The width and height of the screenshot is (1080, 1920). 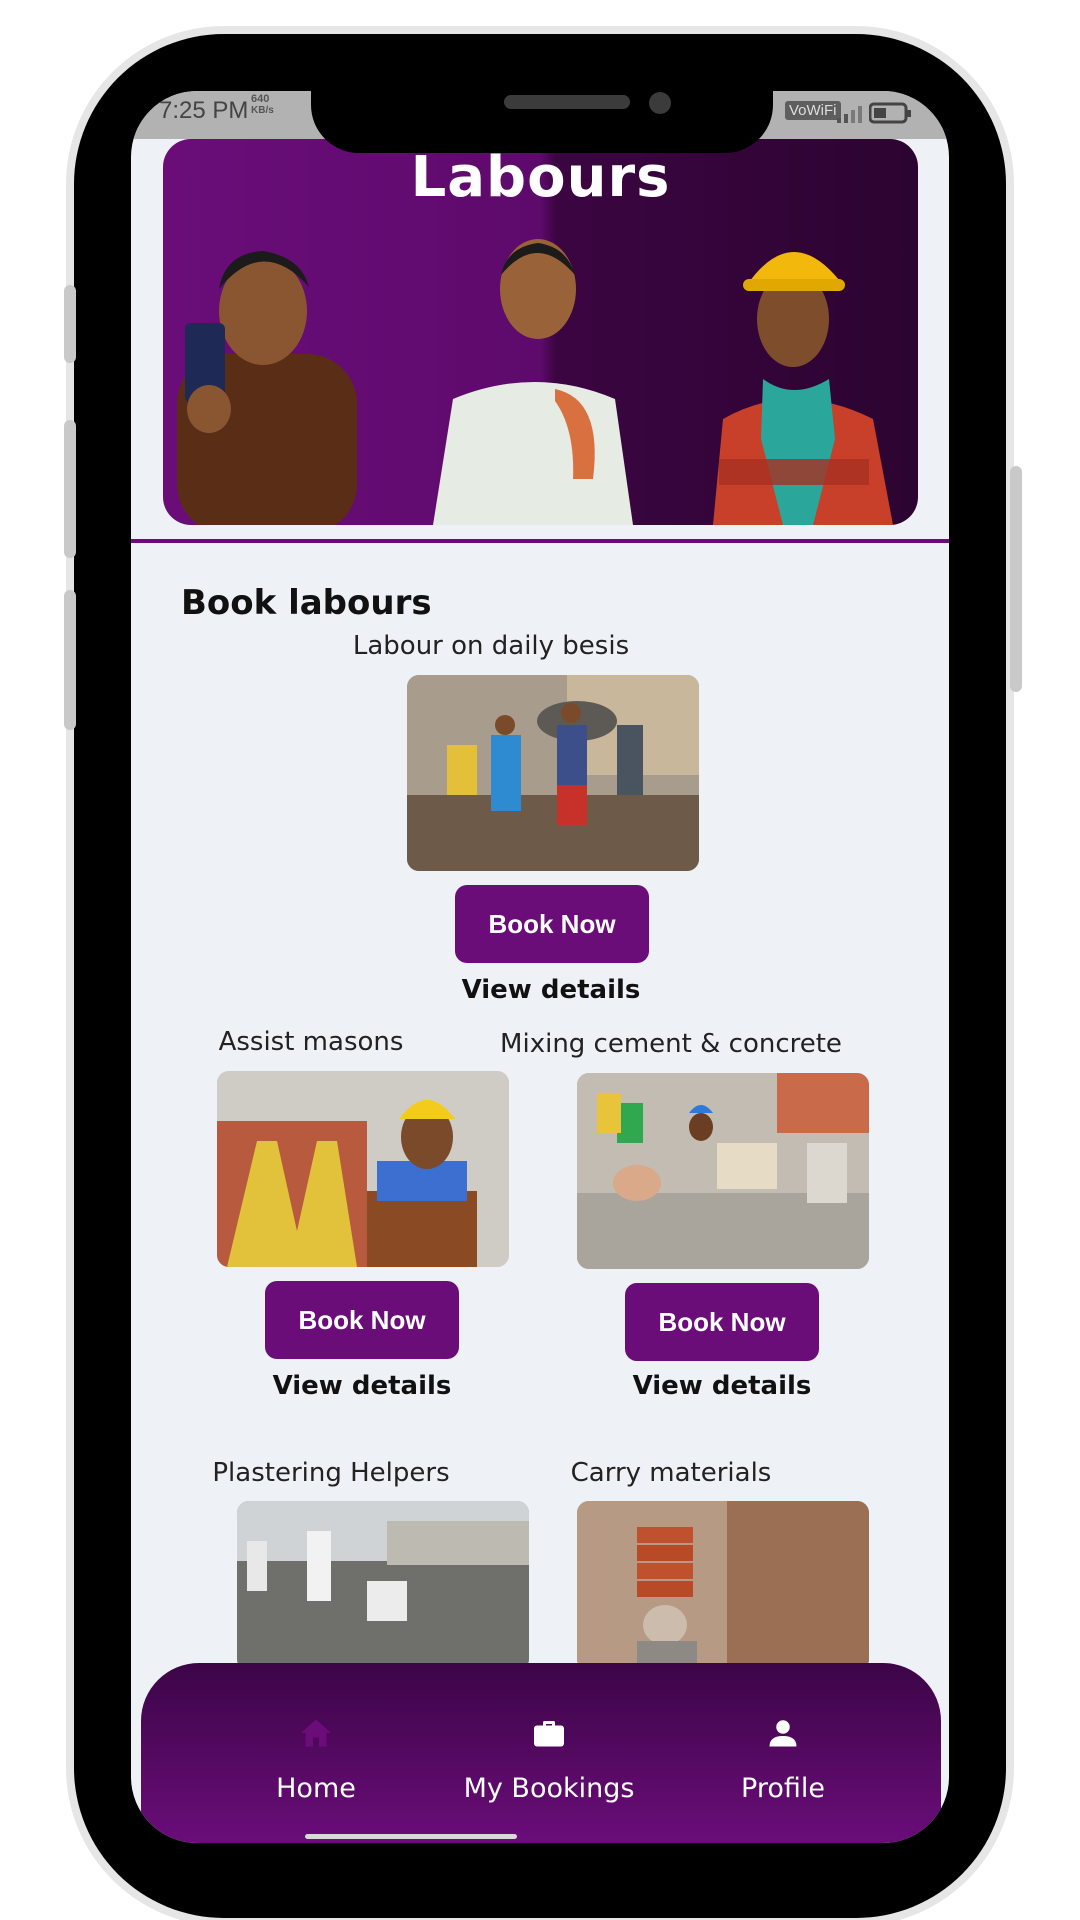 I want to click on hero-title: Labours, so click(x=540, y=177).